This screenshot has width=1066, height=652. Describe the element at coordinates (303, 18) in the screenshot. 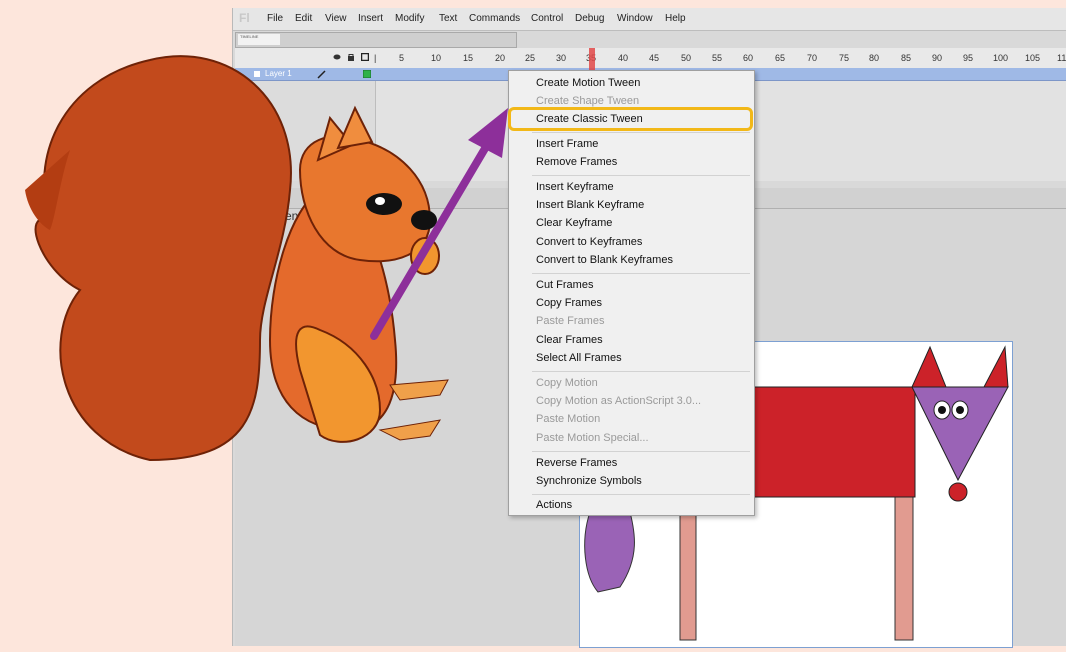

I see `menu-edit: Edit` at that location.